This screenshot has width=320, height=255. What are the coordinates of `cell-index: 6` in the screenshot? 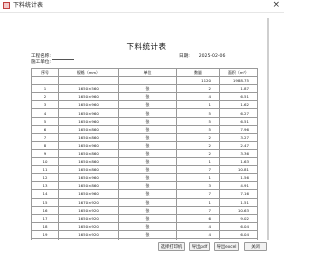 It's located at (45, 129).